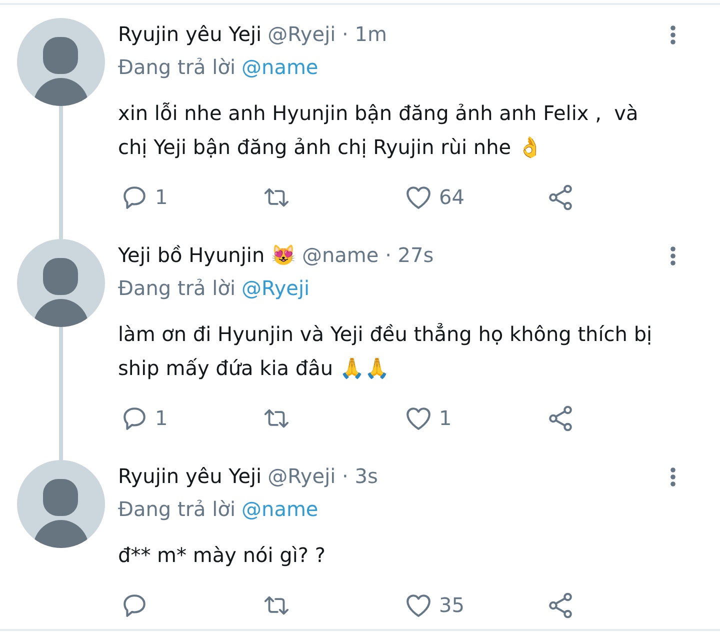 The width and height of the screenshot is (720, 634). I want to click on tweet-text: xin lỗi nhe anh Hyunjin bận đăng ảnh anh Felix , và chị Yeji bận đăng ảnh chị Ryujin rùi nhe 👌, so click(379, 130).